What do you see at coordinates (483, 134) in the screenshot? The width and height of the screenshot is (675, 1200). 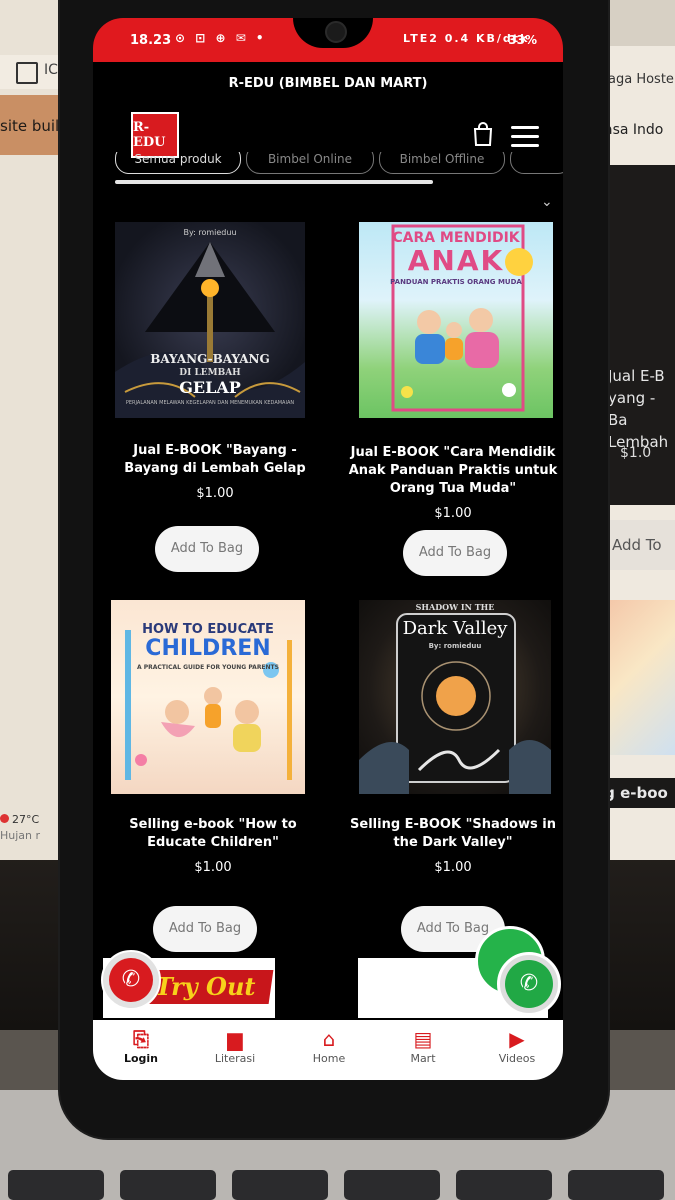 I see `shopping-bag-icon` at bounding box center [483, 134].